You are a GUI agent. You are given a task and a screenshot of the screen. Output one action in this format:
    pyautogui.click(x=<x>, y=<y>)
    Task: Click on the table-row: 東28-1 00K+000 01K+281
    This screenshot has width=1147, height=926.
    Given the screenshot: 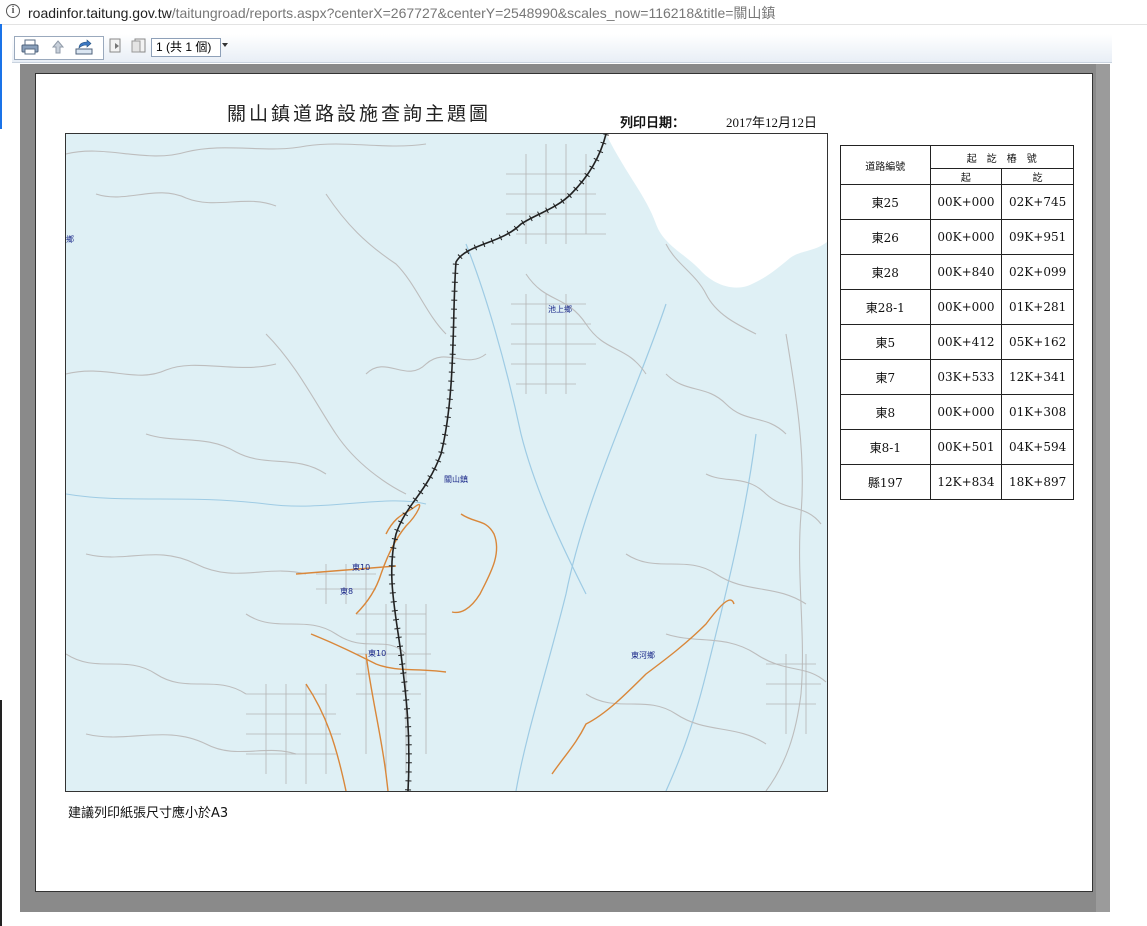 What is the action you would take?
    pyautogui.click(x=957, y=307)
    